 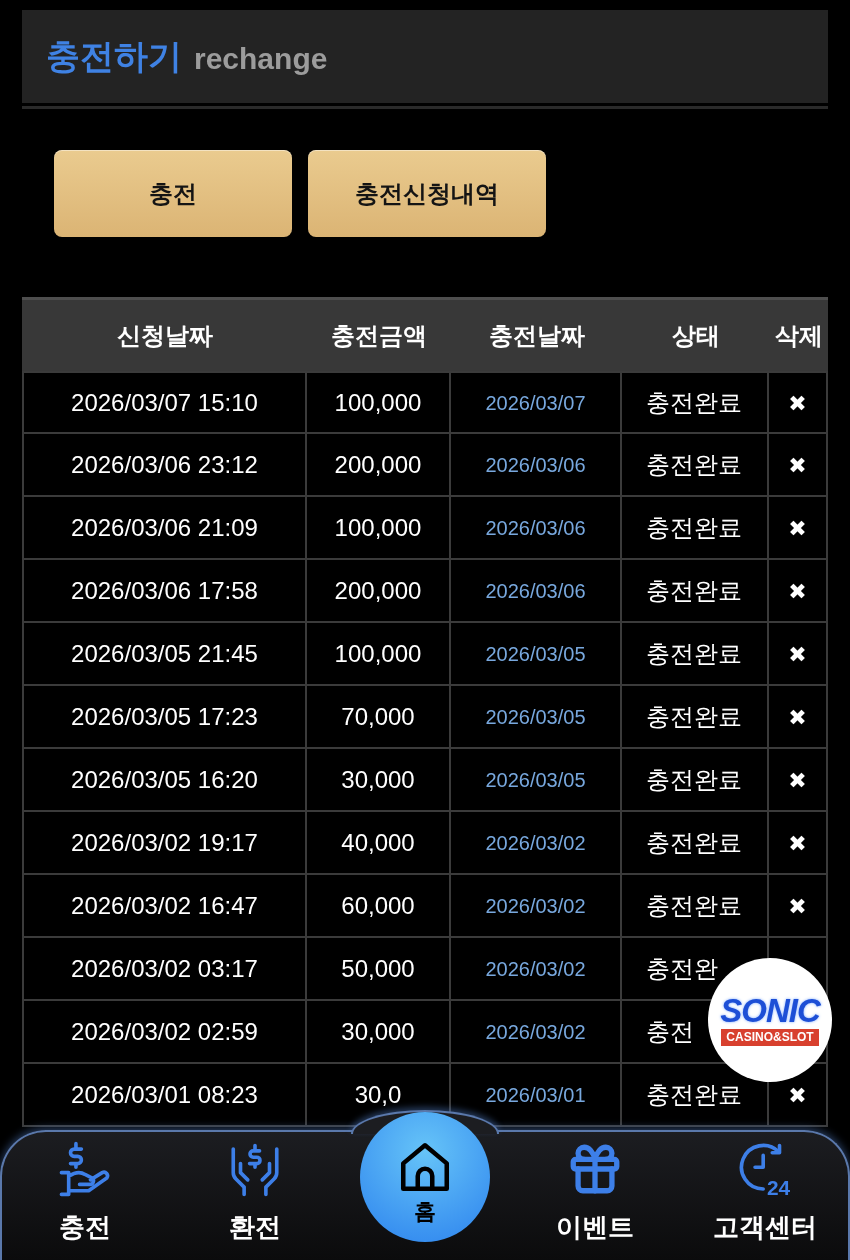 I want to click on nav-button: 24 고객센터, so click(x=765, y=1186).